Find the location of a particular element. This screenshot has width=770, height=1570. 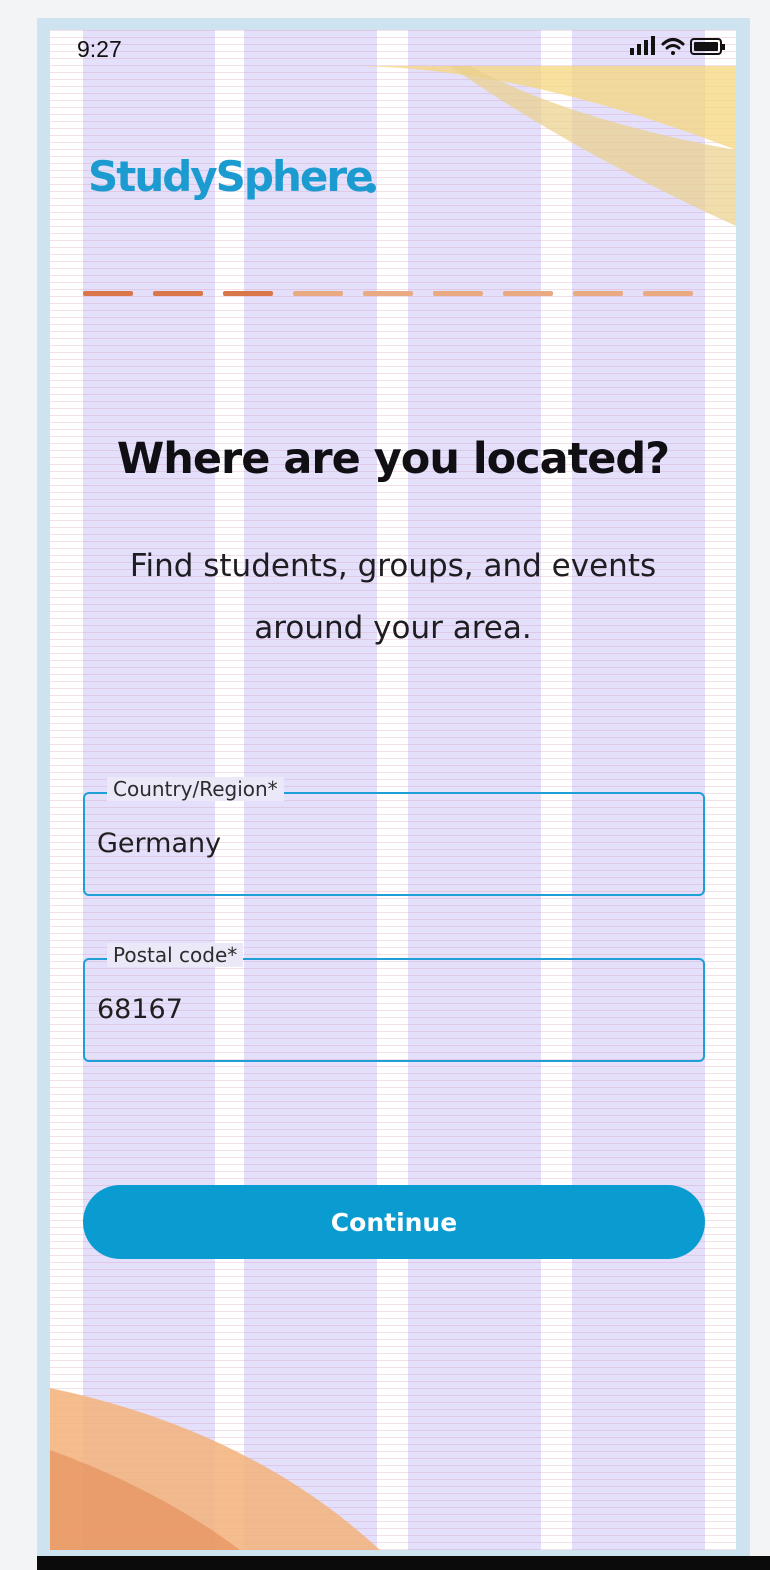

status-bar: 9:27 is located at coordinates (393, 50).